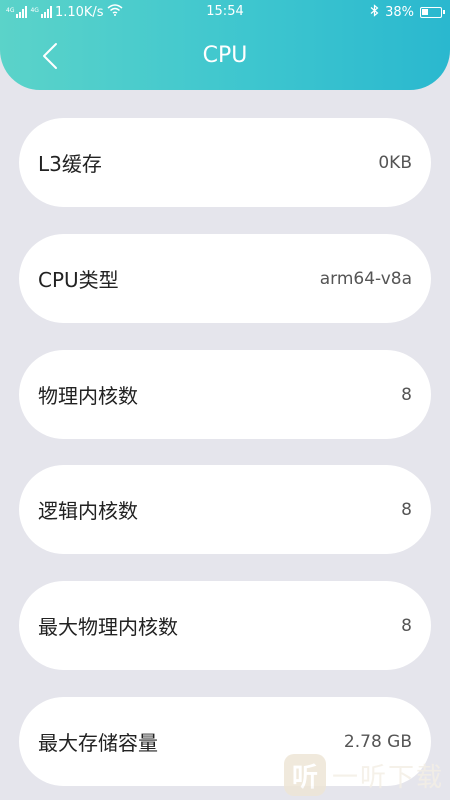 Image resolution: width=450 pixels, height=800 pixels. I want to click on info-row-l3-cache: L3缓存 0KB, so click(225, 162).